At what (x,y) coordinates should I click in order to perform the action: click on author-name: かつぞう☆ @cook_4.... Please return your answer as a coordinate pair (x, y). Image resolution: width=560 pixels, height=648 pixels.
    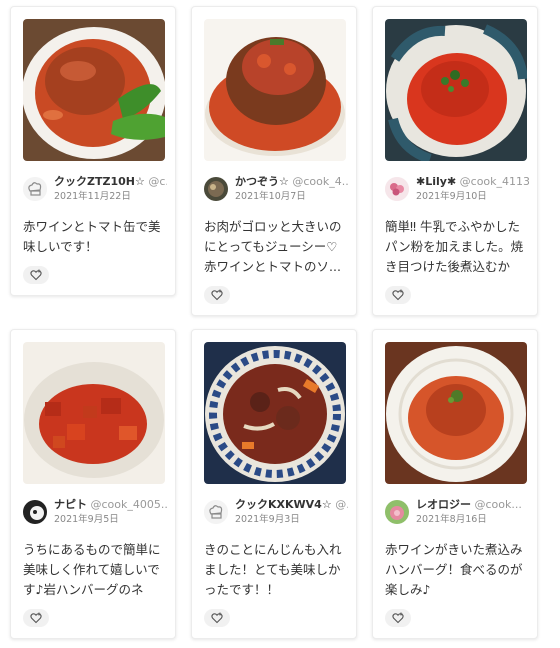
    Looking at the image, I should click on (291, 182).